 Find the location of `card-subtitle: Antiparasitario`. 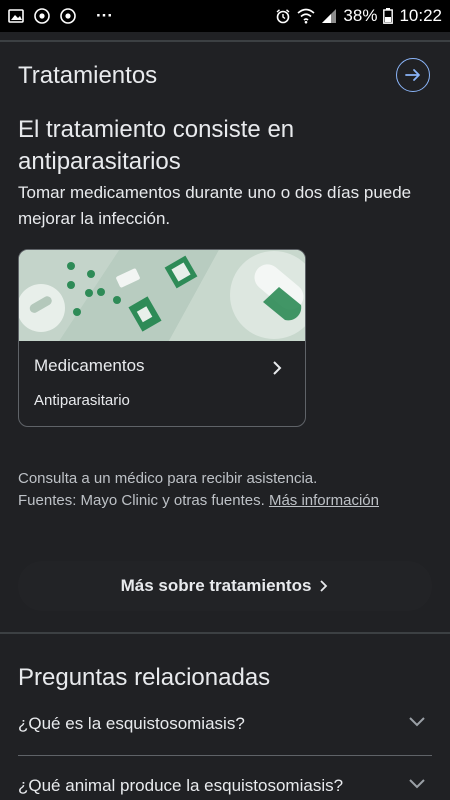

card-subtitle: Antiparasitario is located at coordinates (82, 400).